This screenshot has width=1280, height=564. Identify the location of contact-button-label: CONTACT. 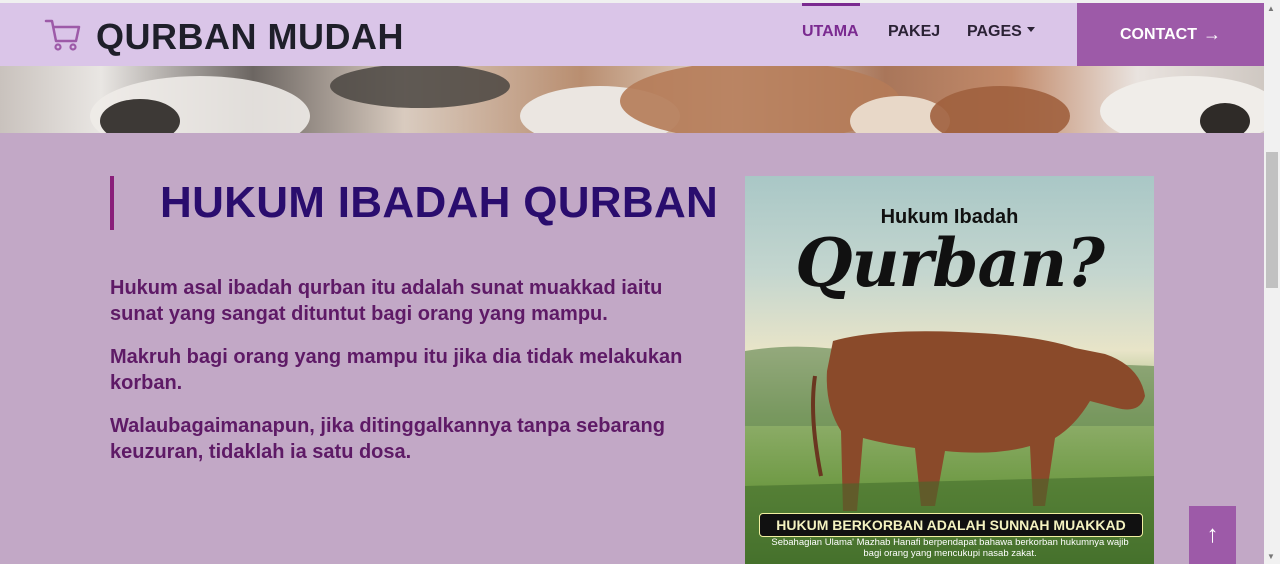
(1158, 34).